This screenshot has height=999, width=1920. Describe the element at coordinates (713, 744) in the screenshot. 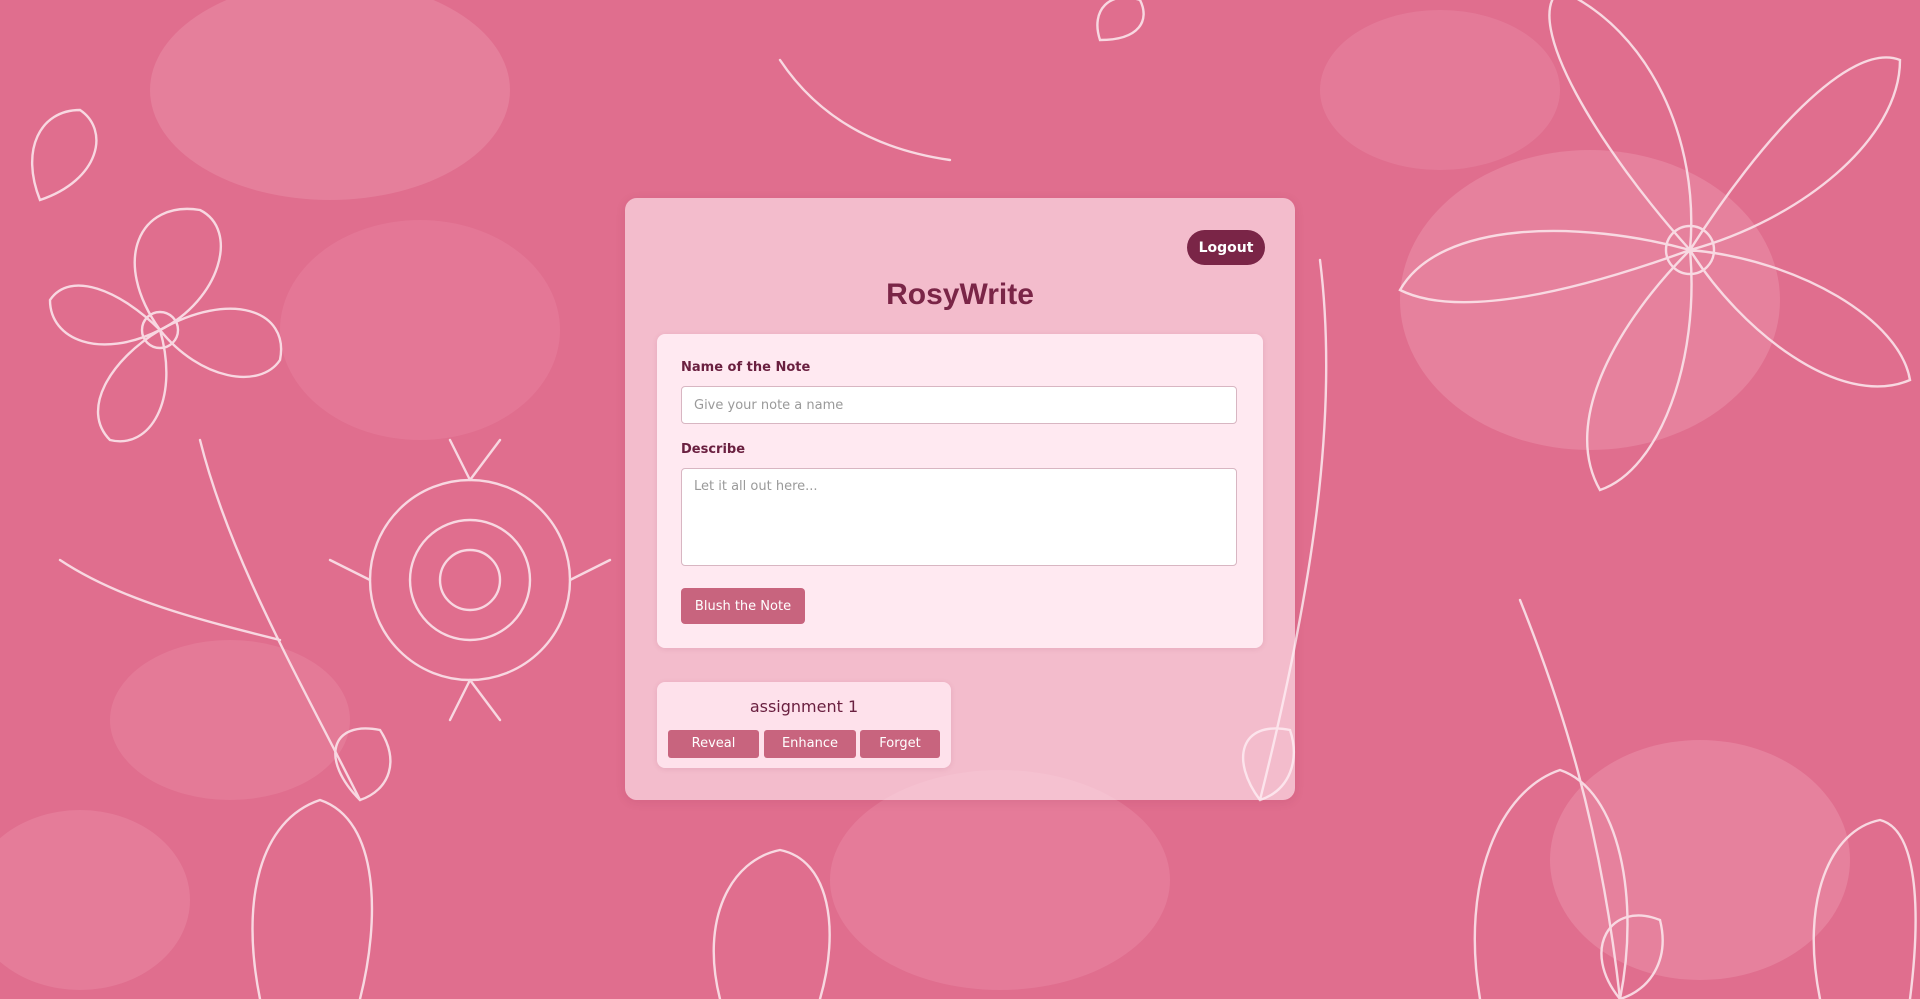

I see `reveal-button: Reveal` at that location.